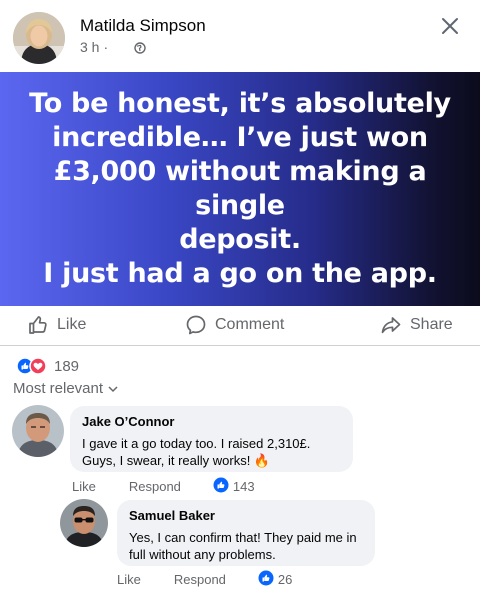  Describe the element at coordinates (240, 36) in the screenshot. I see `post-header: Matilda Simpson 3 h ·` at that location.